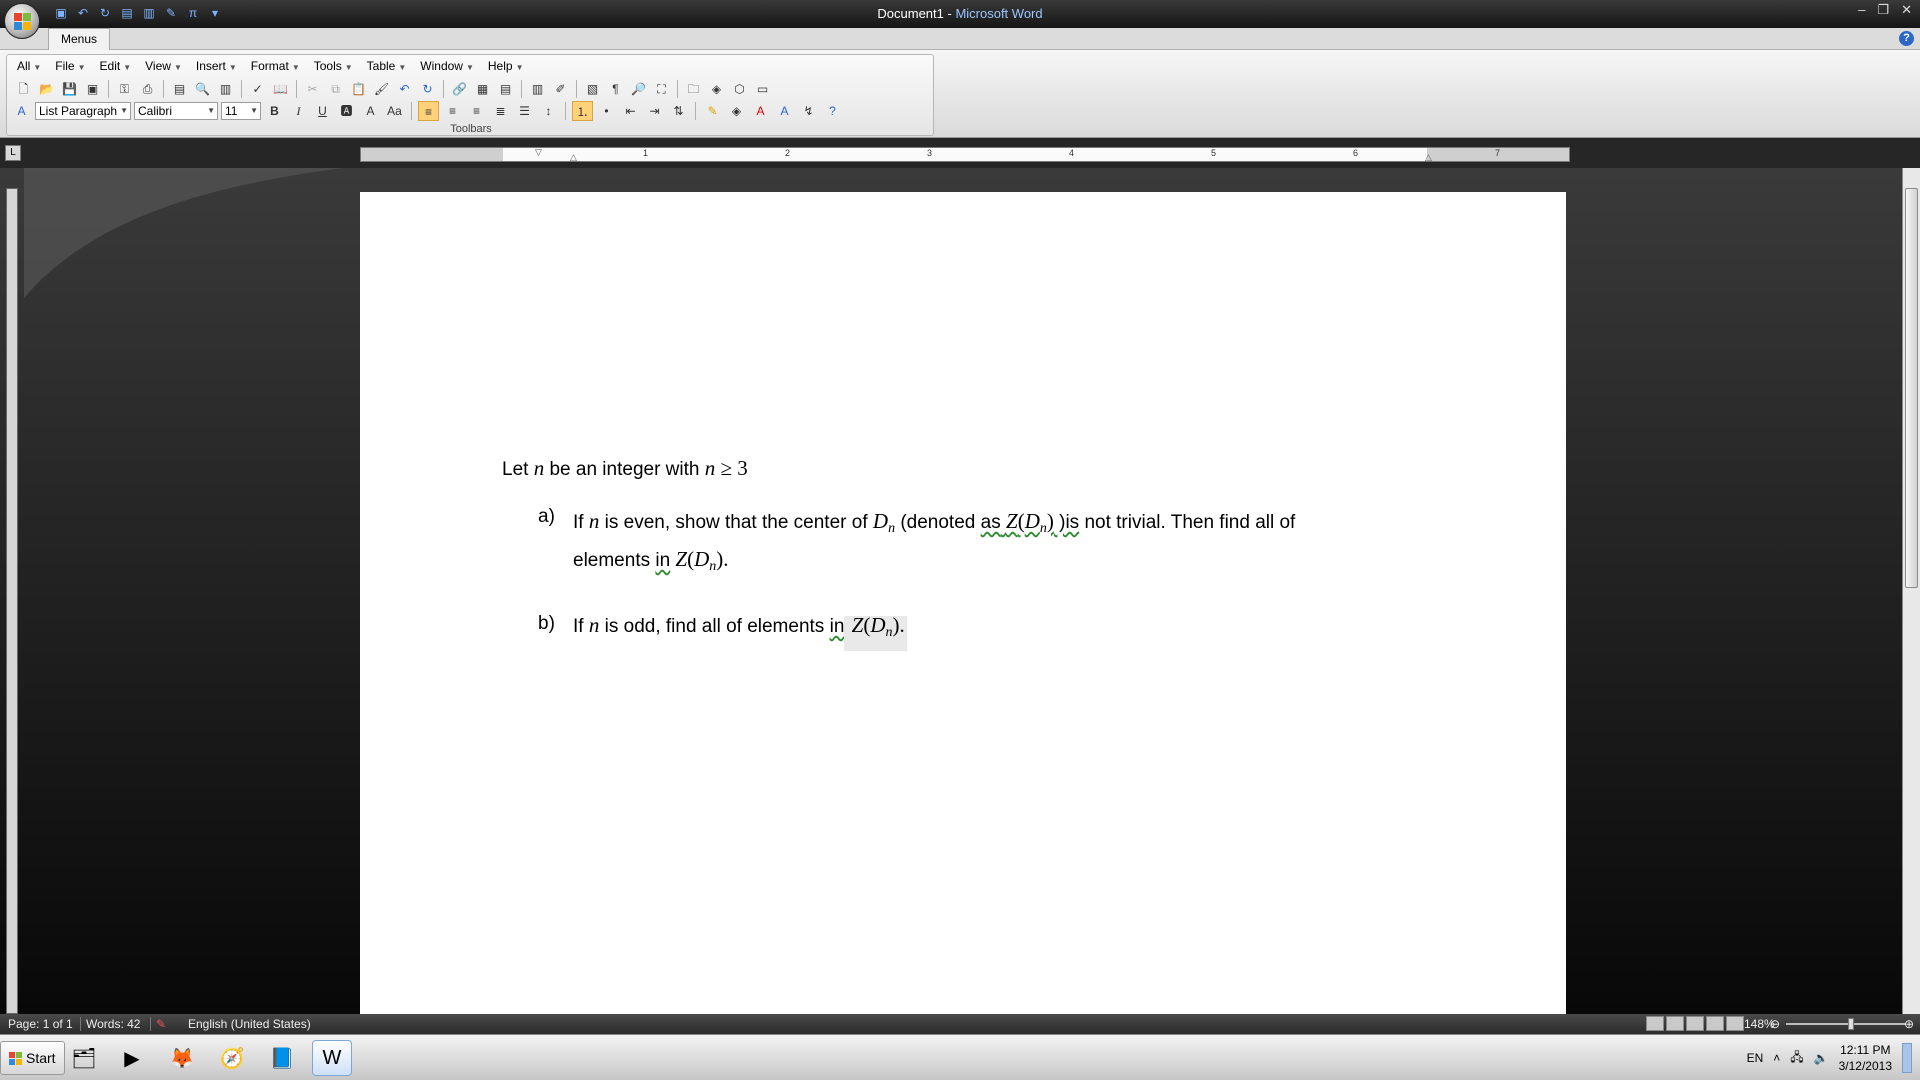 This screenshot has height=1080, width=1920. What do you see at coordinates (524, 111) in the screenshot?
I see `distributed-icon: ☰` at bounding box center [524, 111].